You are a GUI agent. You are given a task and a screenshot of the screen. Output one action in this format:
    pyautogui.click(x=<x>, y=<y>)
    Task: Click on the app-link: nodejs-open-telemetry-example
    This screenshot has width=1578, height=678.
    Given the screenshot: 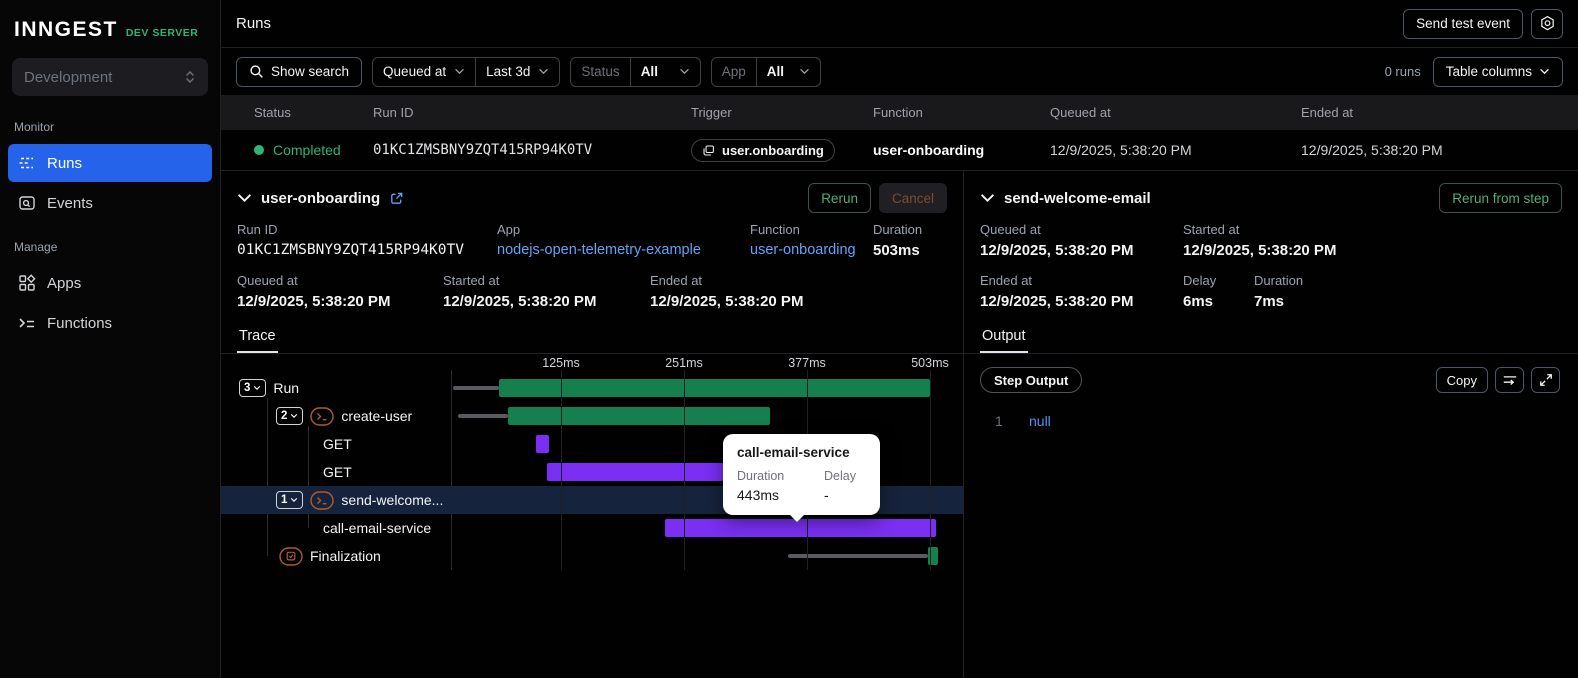 What is the action you would take?
    pyautogui.click(x=623, y=250)
    